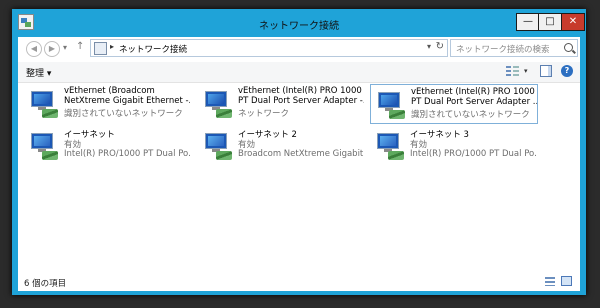  I want to click on details-view-icon, so click(550, 281).